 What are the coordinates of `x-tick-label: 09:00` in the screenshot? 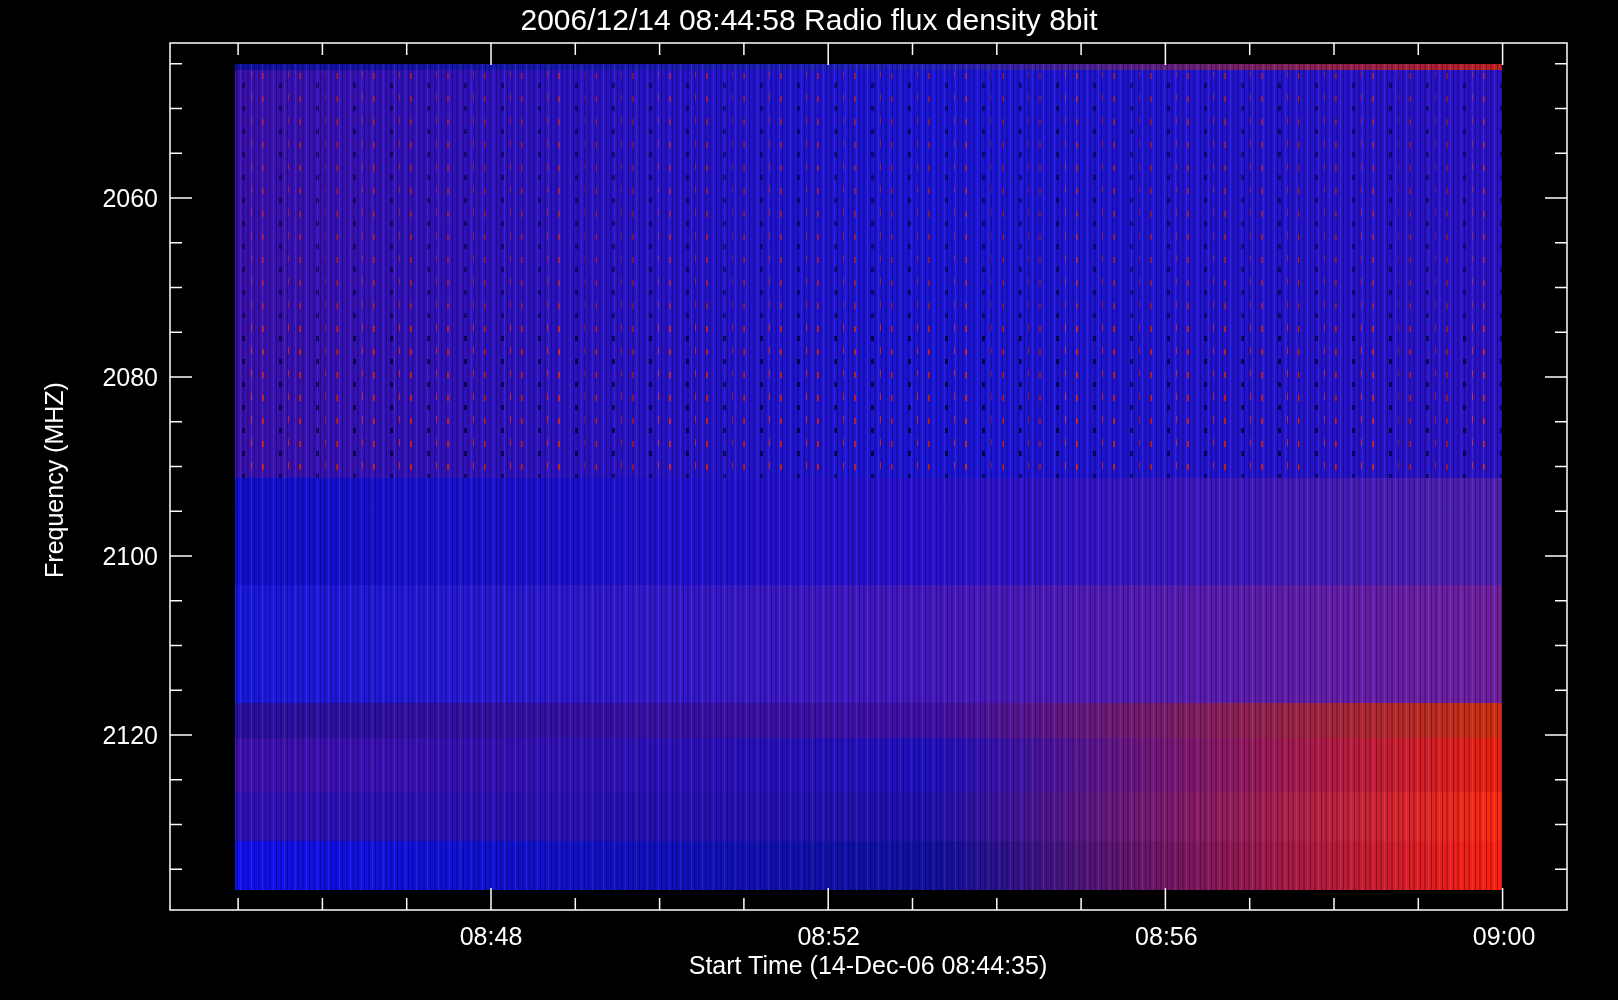 It's located at (1504, 936).